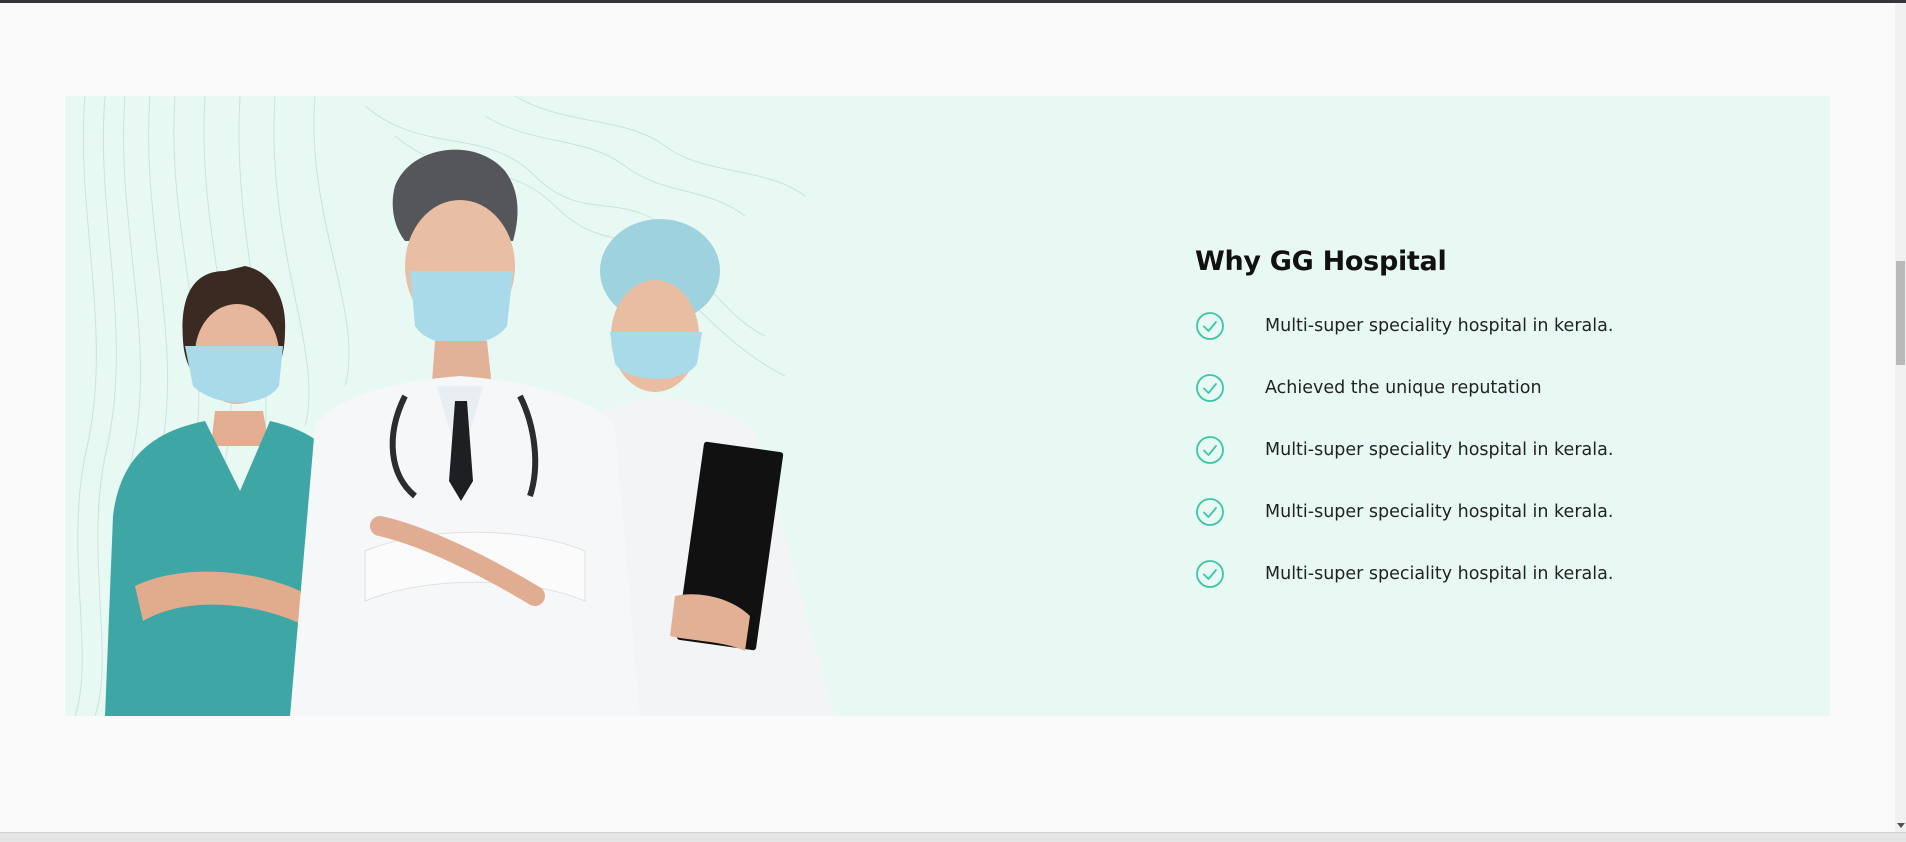 This screenshot has height=842, width=1906. What do you see at coordinates (1901, 825) in the screenshot?
I see `scroll-down-arrow-icon` at bounding box center [1901, 825].